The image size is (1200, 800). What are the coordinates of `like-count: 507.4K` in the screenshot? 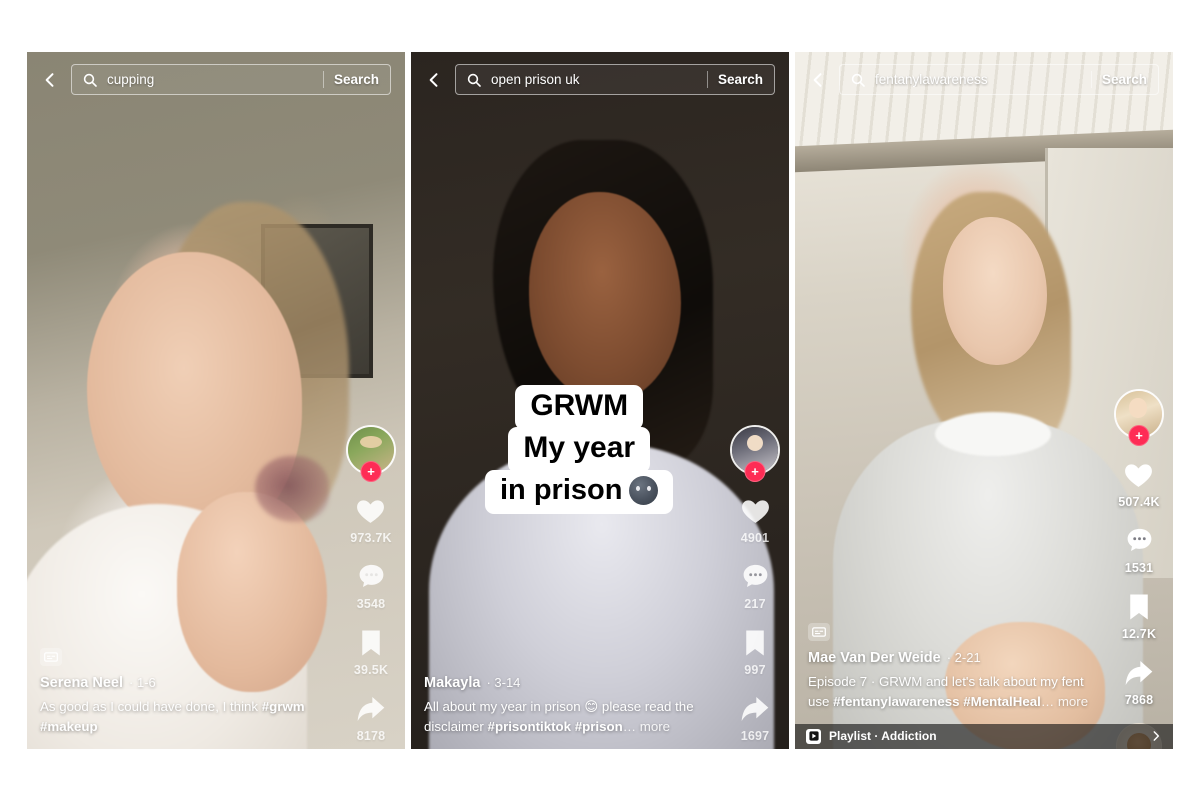 It's located at (1139, 501).